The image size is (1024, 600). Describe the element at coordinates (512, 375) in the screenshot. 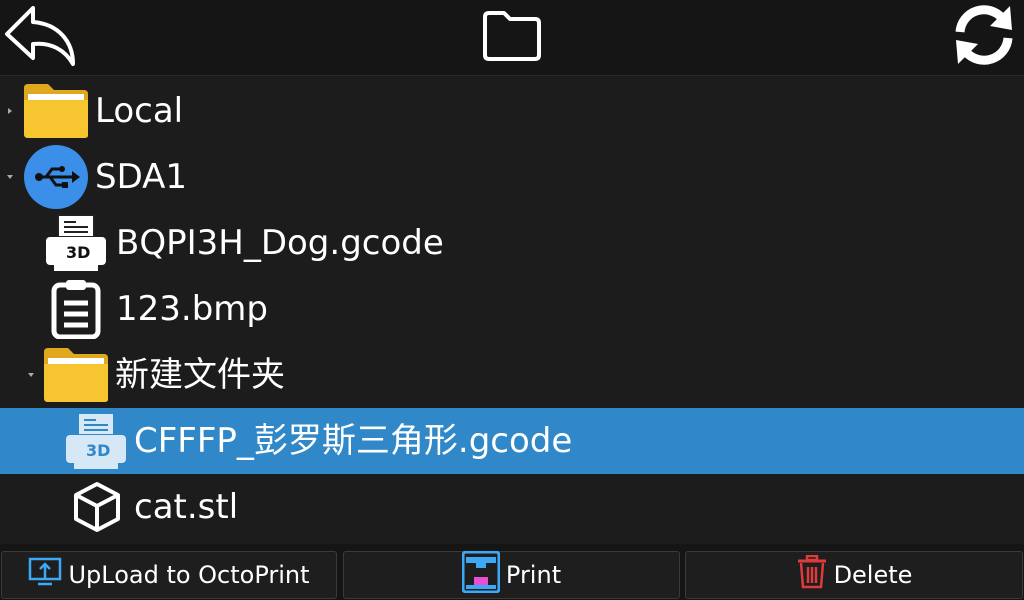

I see `tree-item-new-folder: 新建文件夹` at that location.